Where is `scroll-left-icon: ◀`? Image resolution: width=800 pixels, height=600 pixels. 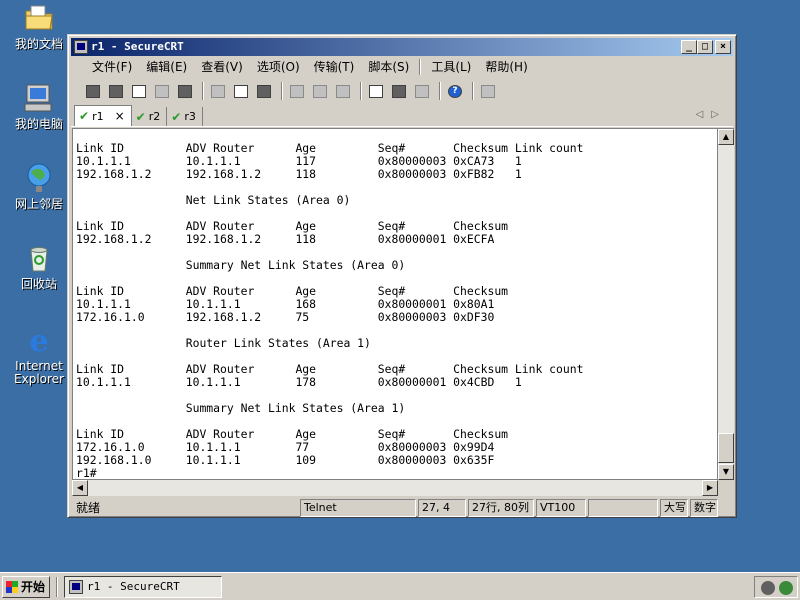
scroll-left-icon: ◀ is located at coordinates (80, 488).